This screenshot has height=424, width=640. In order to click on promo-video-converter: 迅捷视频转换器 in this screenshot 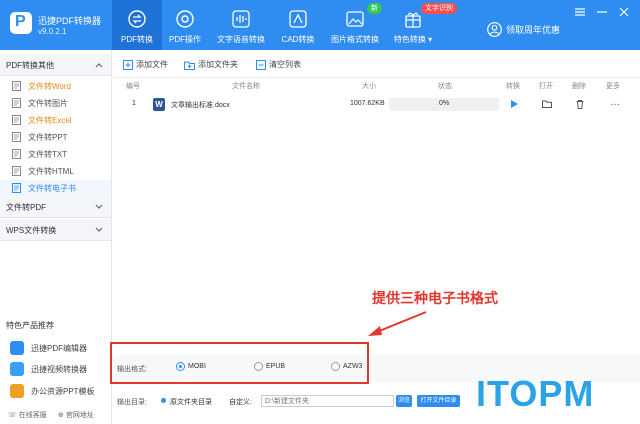, I will do `click(55, 369)`.